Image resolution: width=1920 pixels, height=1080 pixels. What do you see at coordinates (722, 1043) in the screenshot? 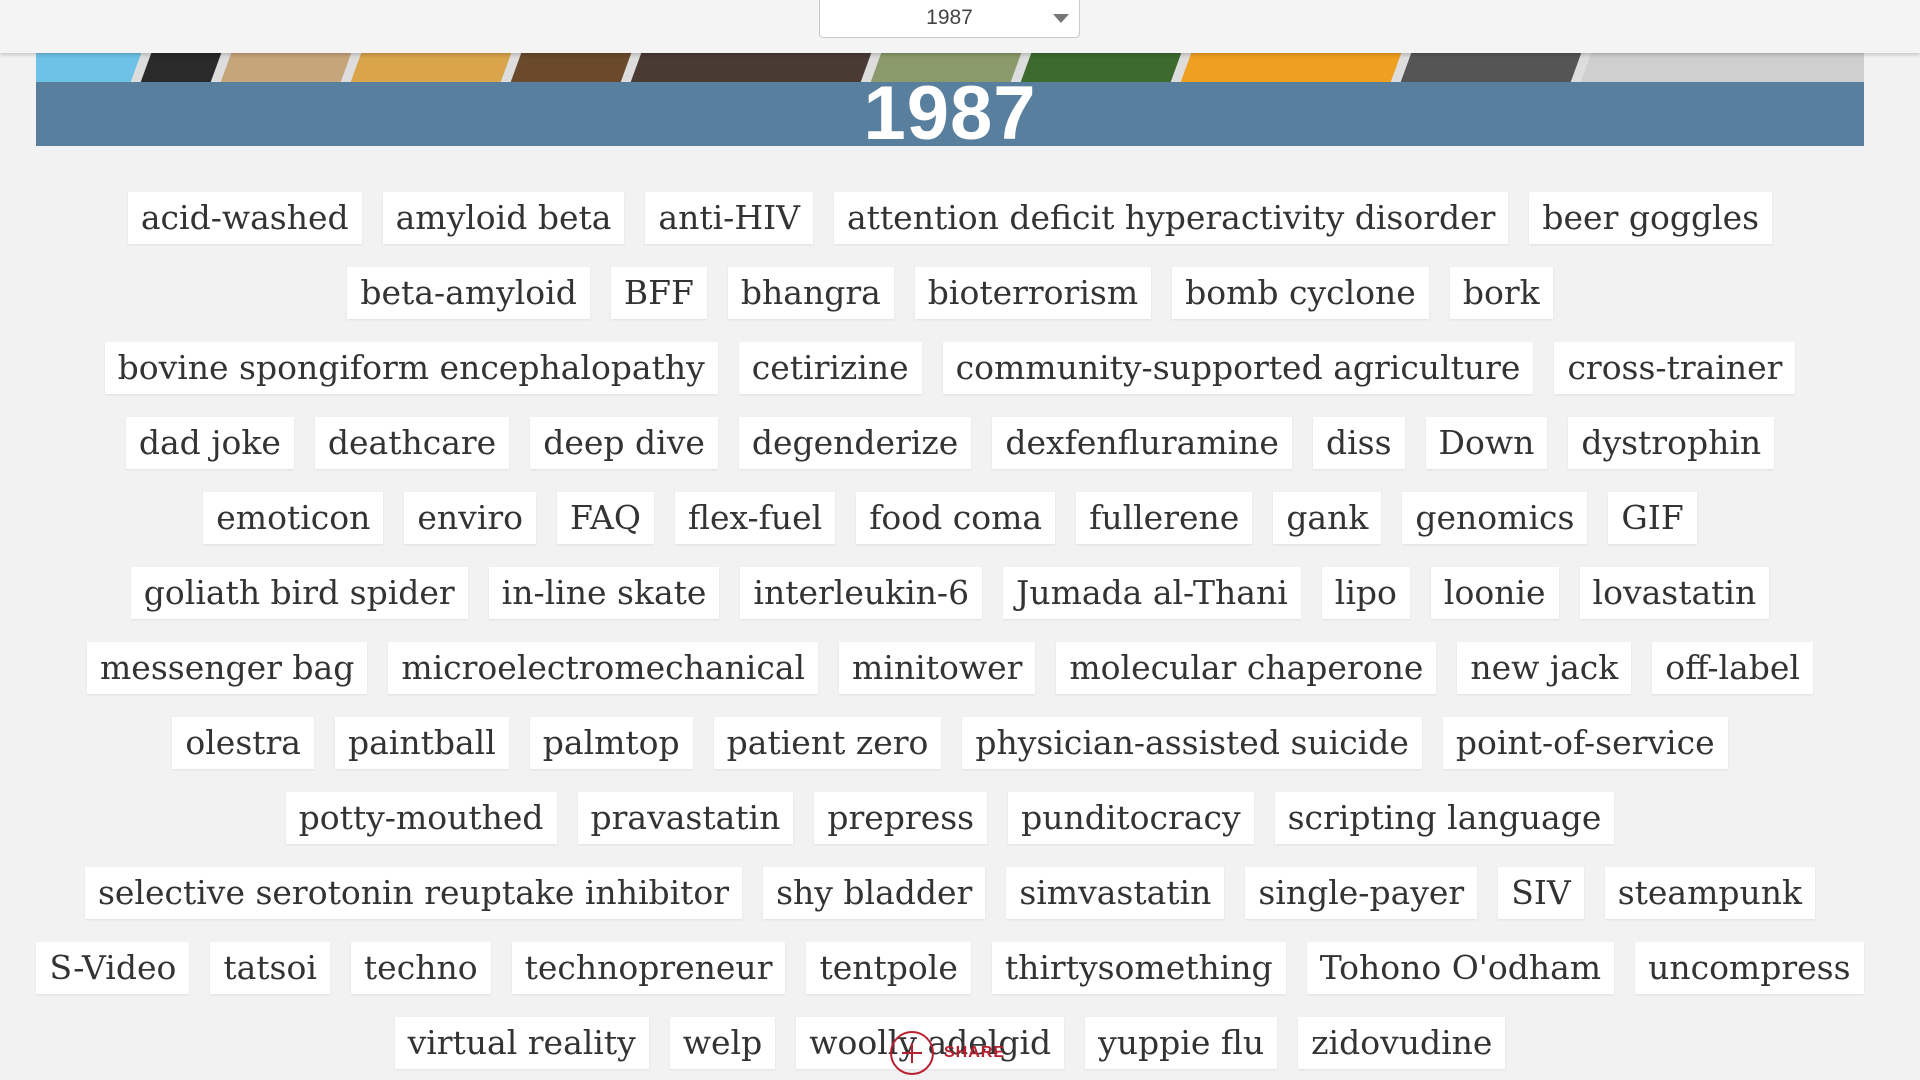
I see `word-link: welp` at bounding box center [722, 1043].